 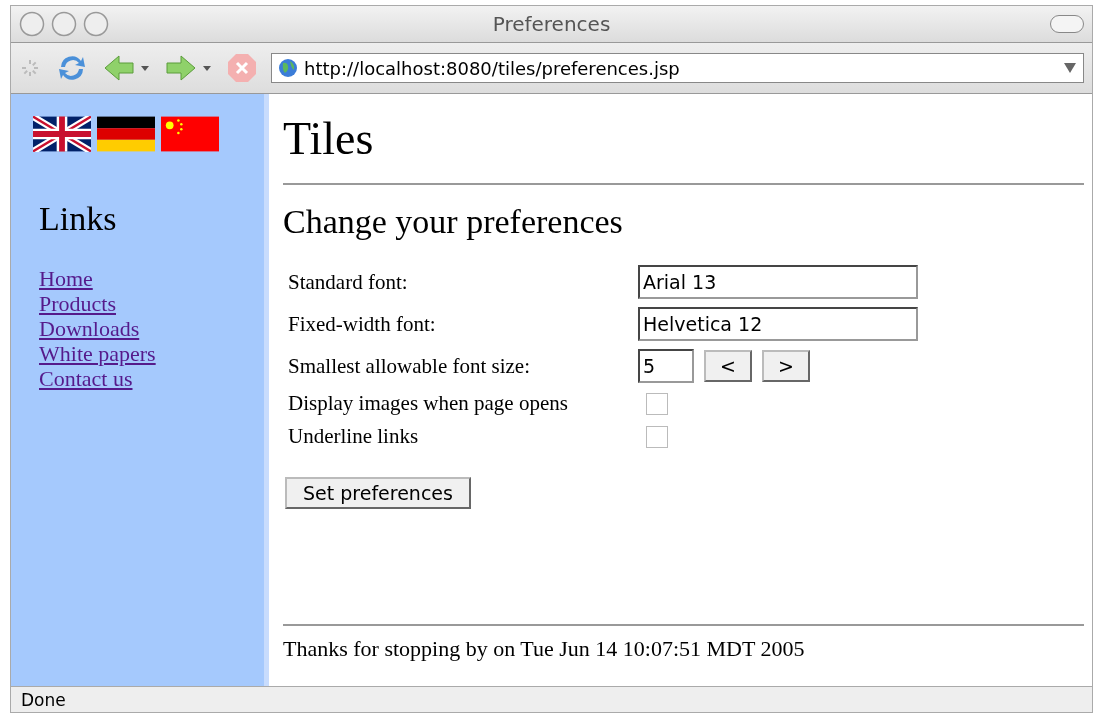 What do you see at coordinates (778, 324) in the screenshot?
I see `text-field: Helvetica 12` at bounding box center [778, 324].